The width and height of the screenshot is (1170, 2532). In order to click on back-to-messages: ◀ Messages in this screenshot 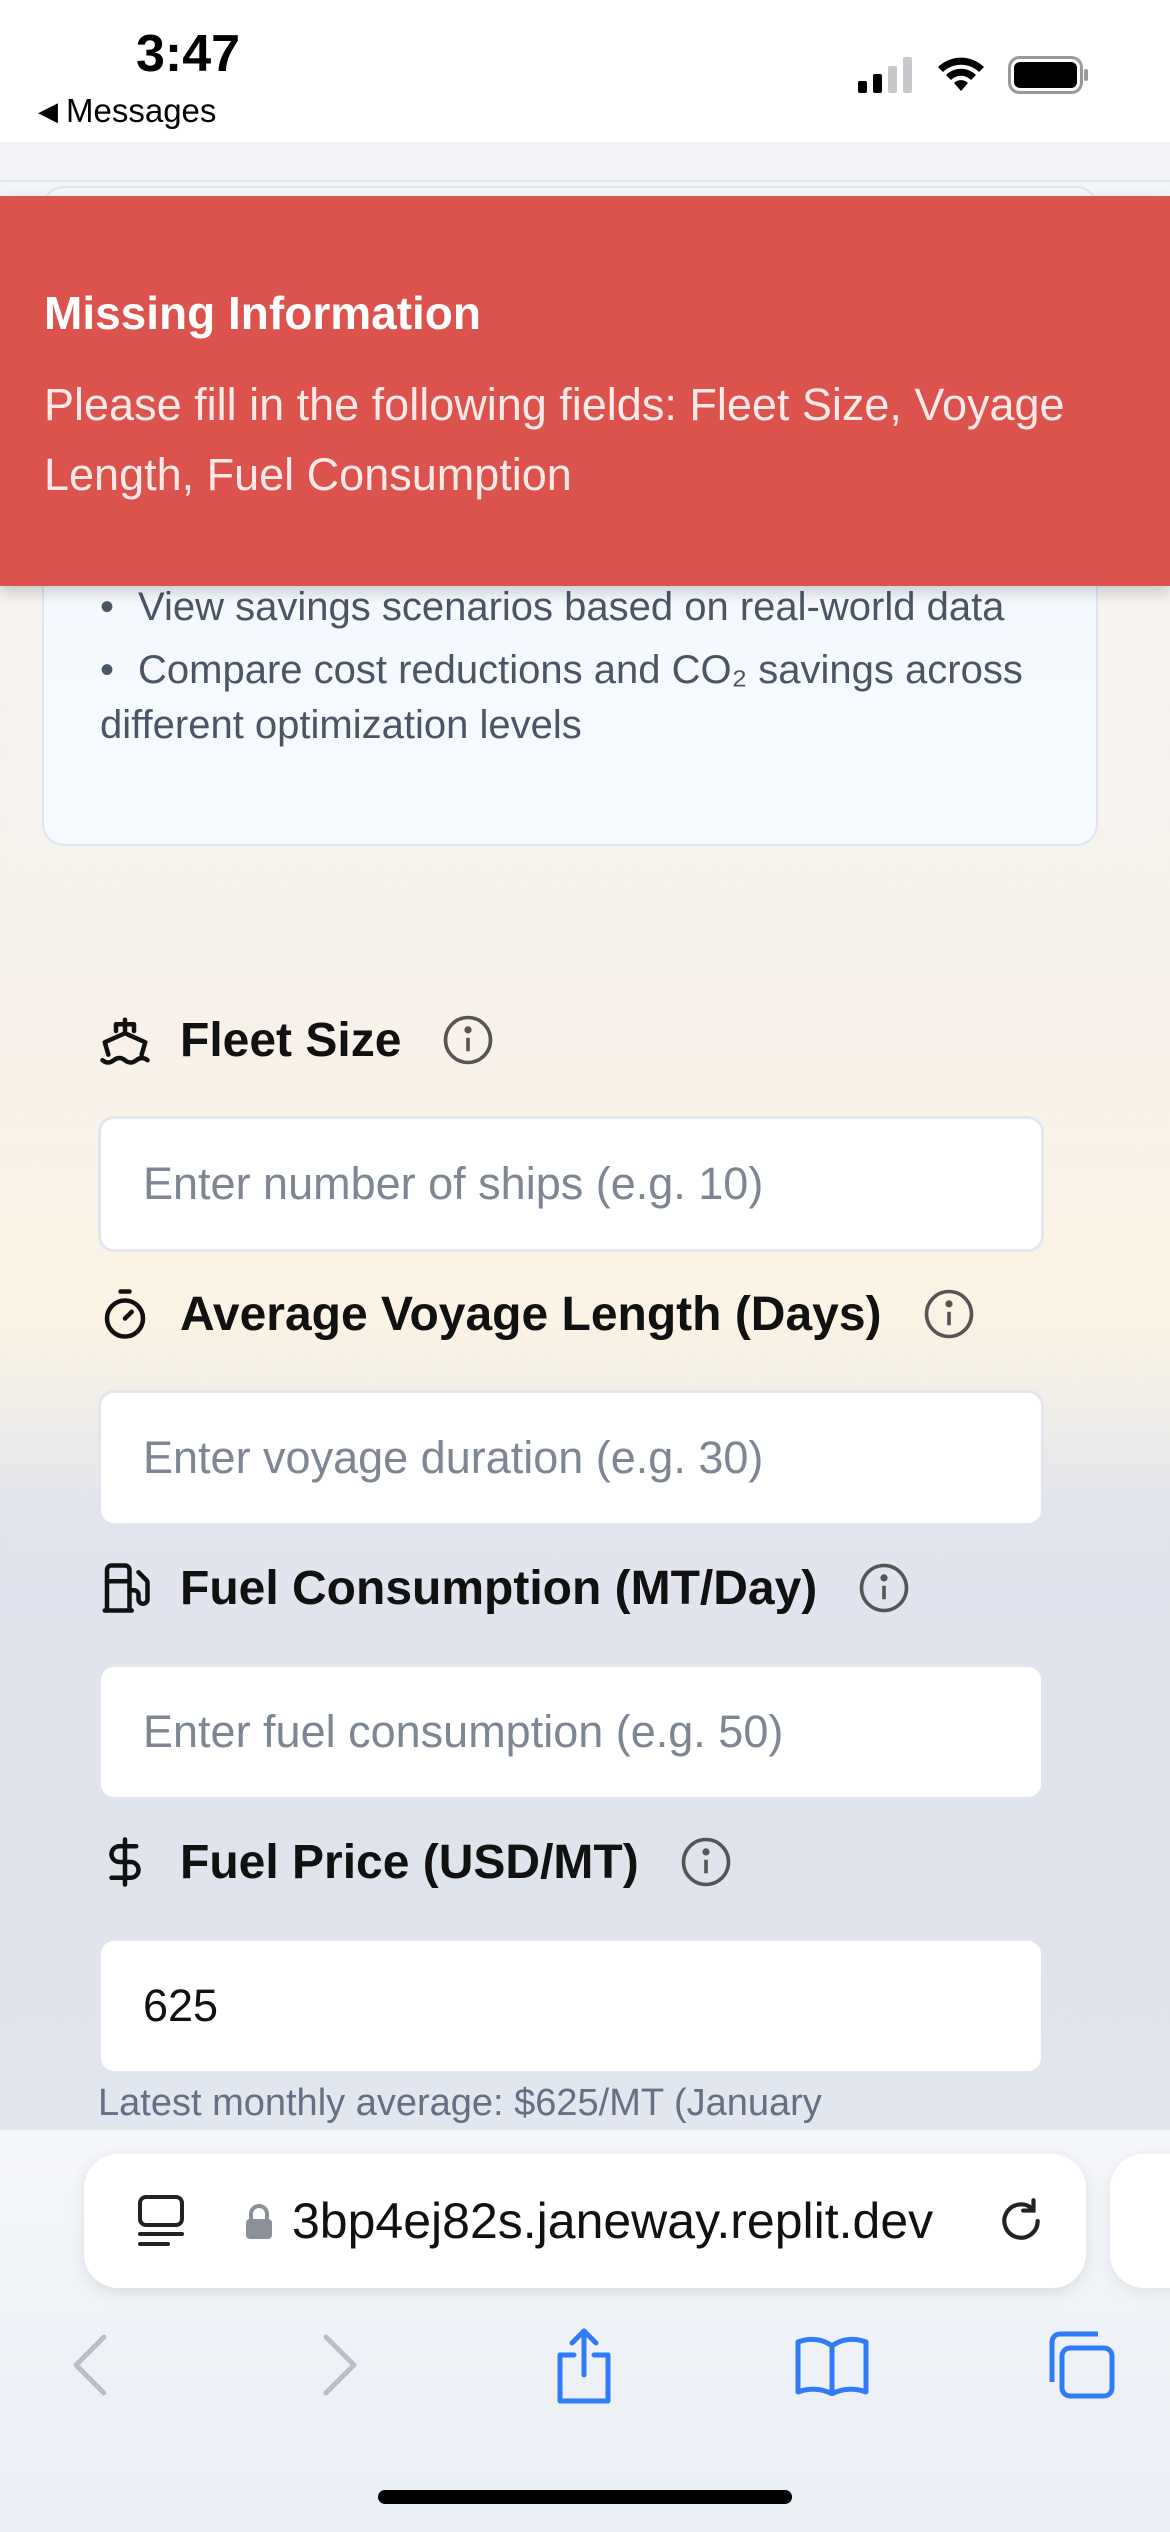, I will do `click(127, 111)`.